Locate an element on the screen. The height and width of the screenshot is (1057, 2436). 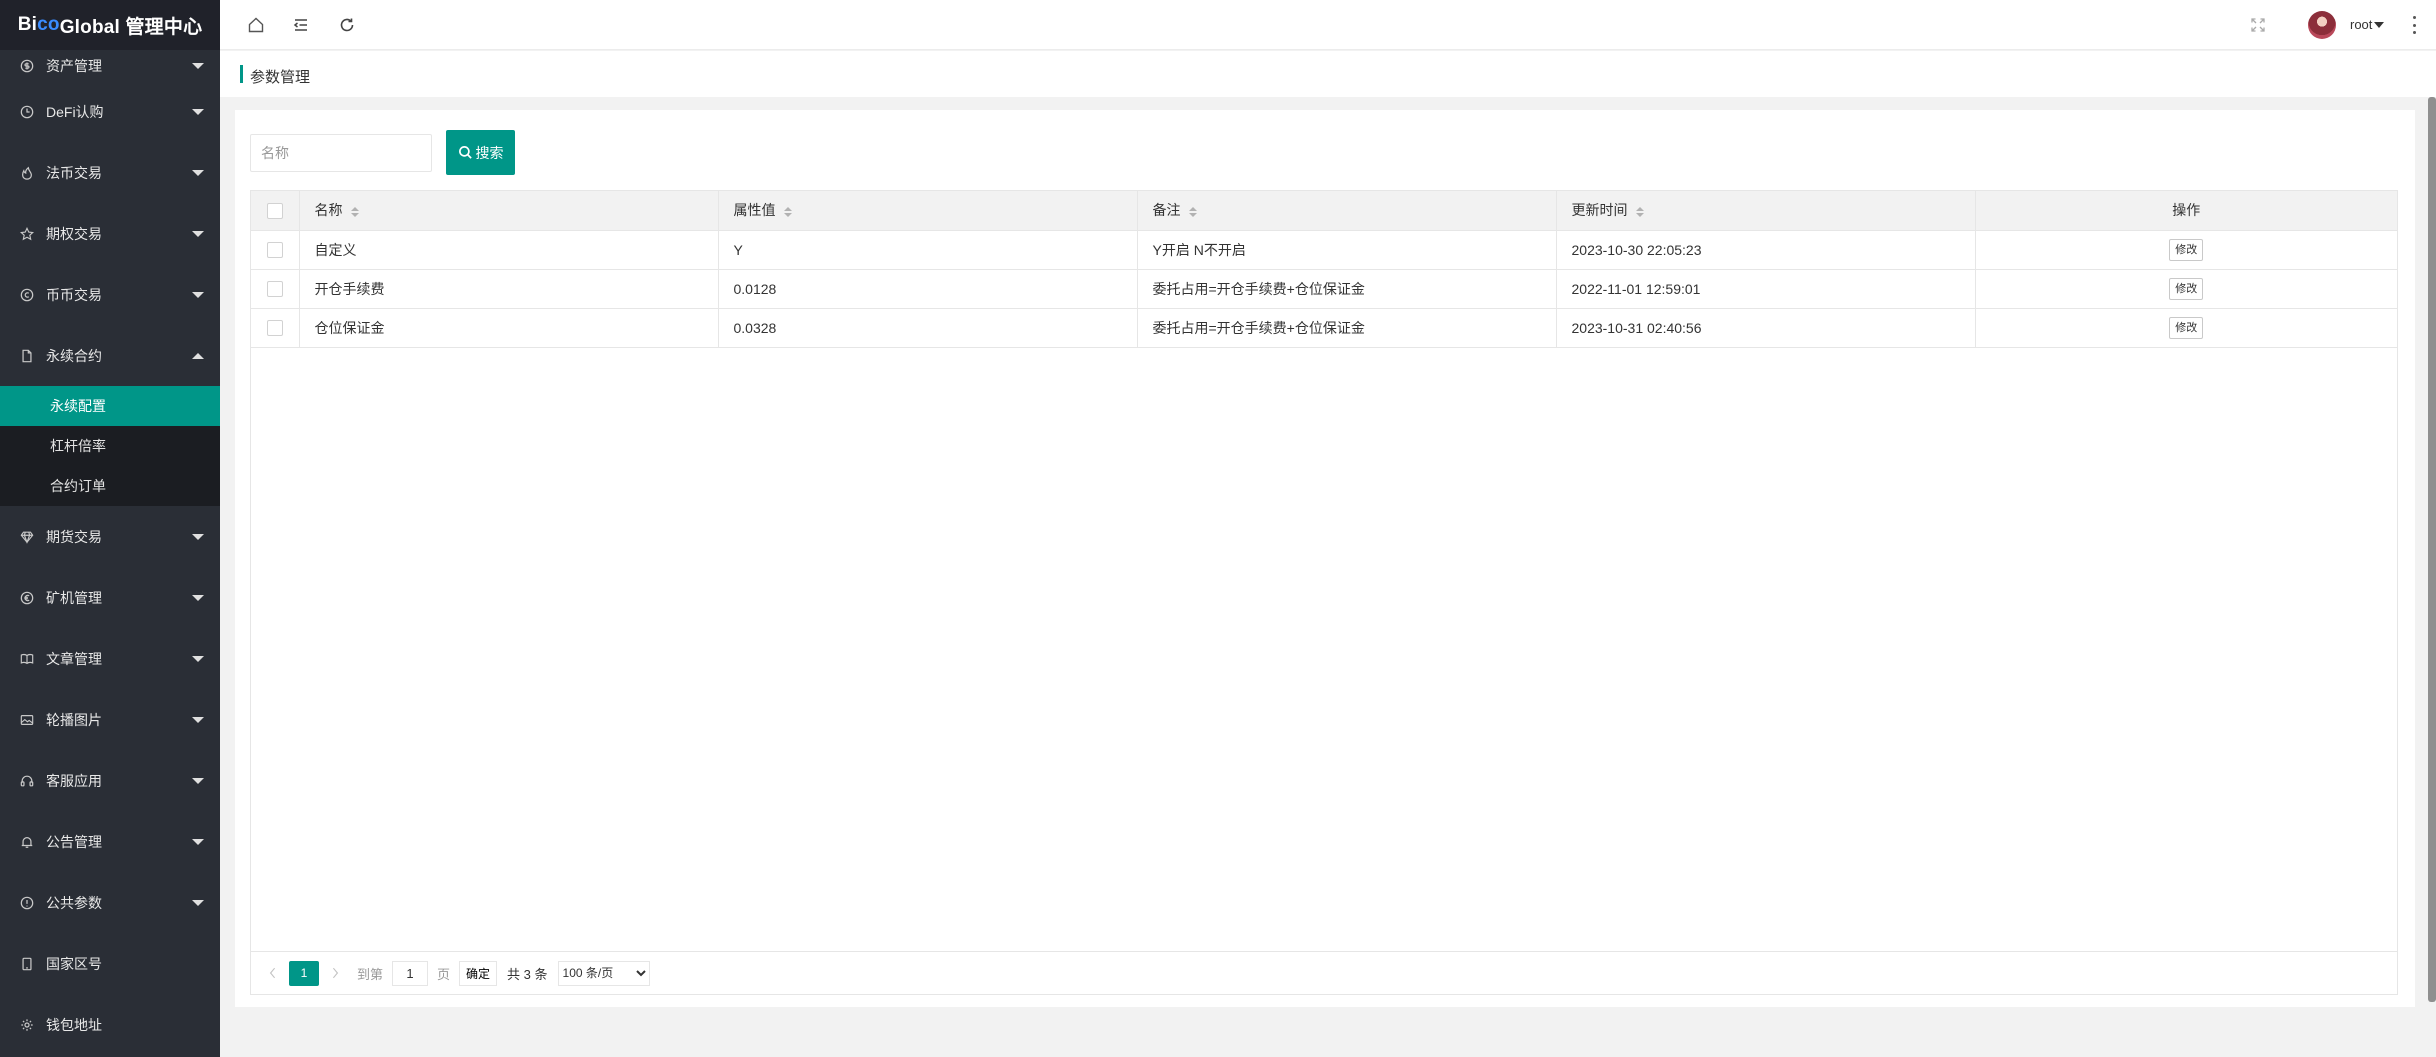
sidebar-subitem-leverage: 杠杆倍率 is located at coordinates (110, 446).